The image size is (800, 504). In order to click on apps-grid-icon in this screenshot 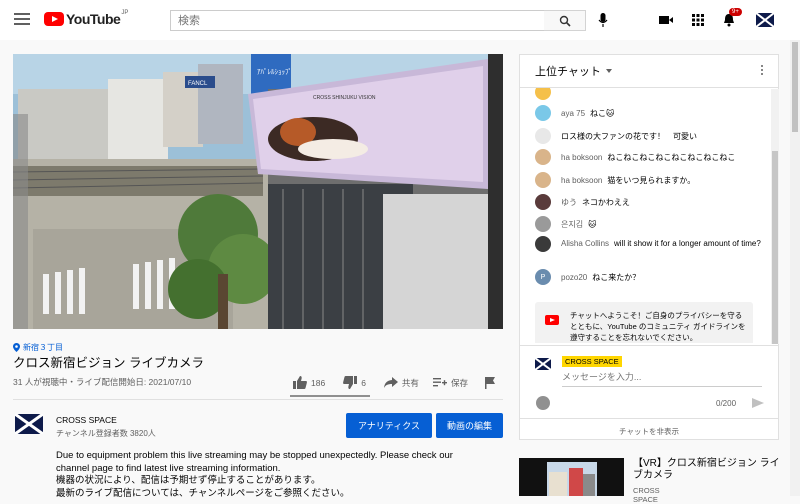, I will do `click(698, 20)`.